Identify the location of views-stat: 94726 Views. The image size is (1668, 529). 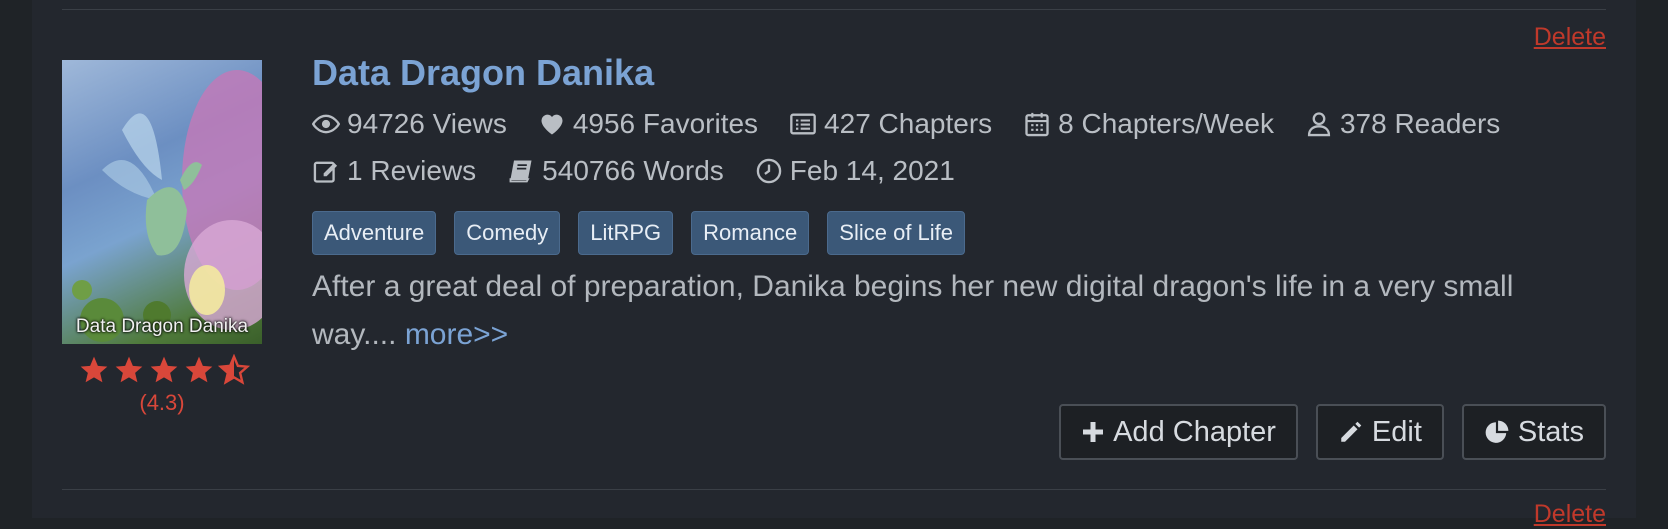
(409, 124).